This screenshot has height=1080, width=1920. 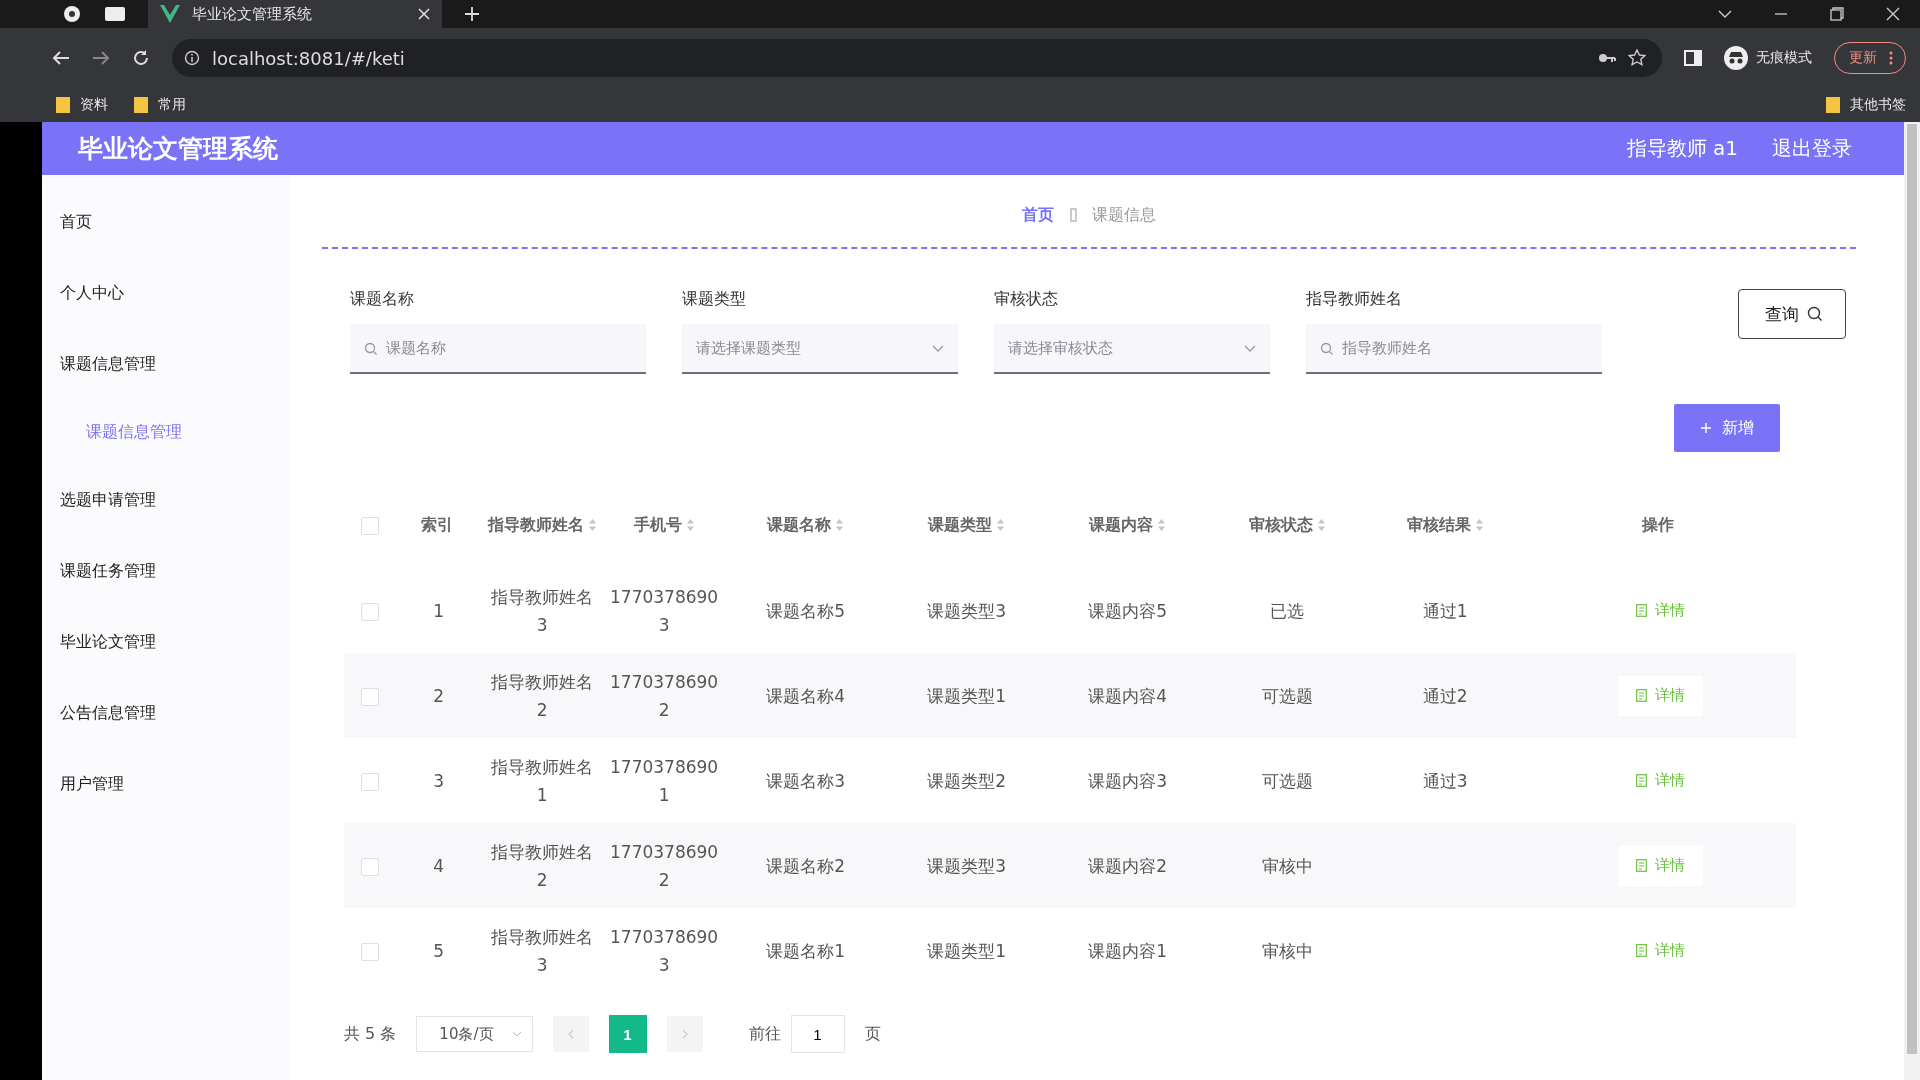 What do you see at coordinates (535, 524) in the screenshot?
I see `column-header: 指导教师姓名` at bounding box center [535, 524].